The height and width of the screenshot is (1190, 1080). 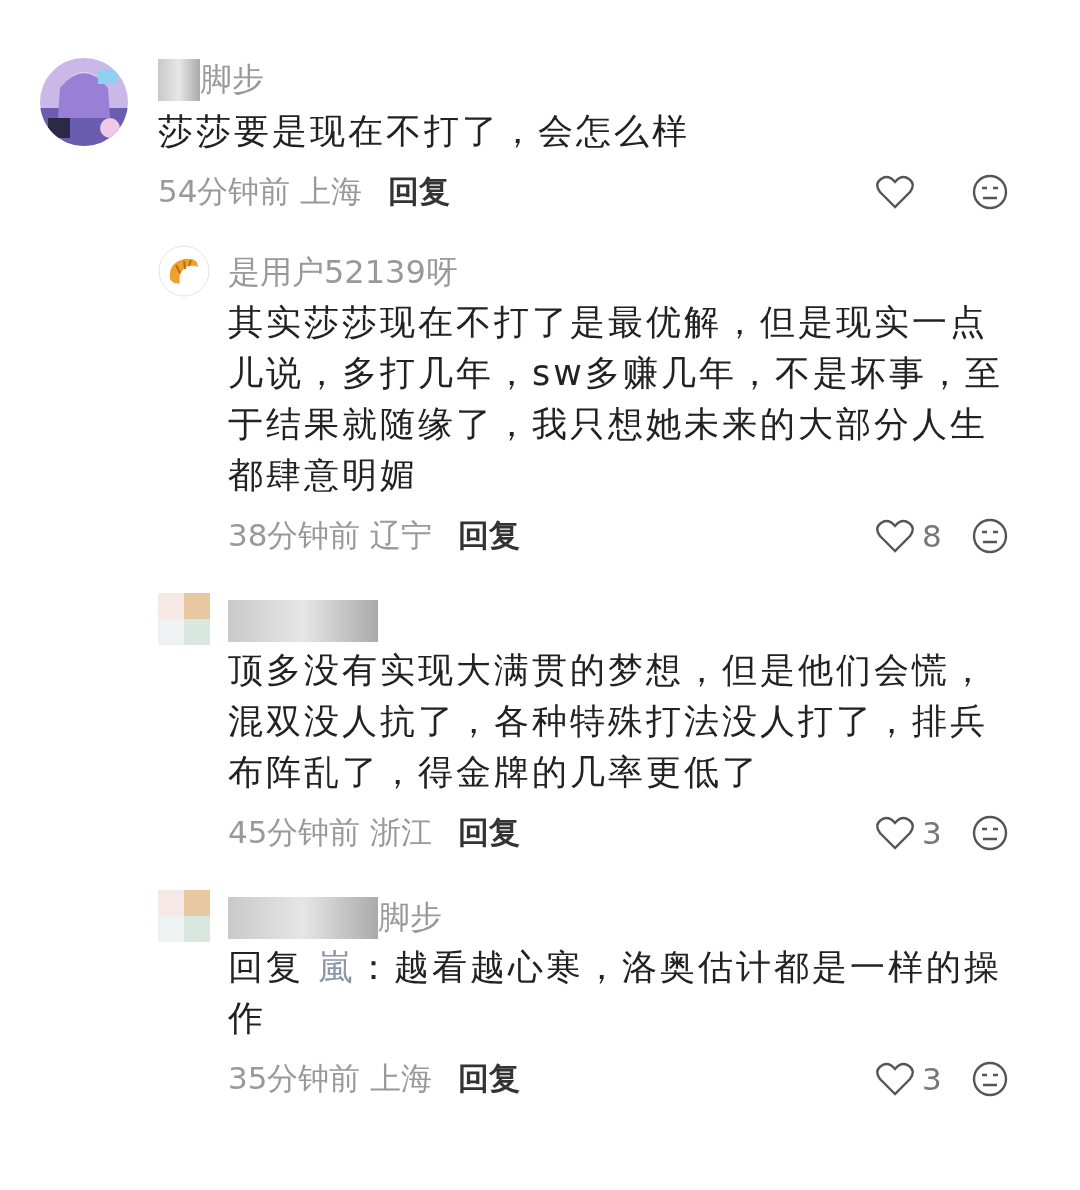 What do you see at coordinates (330, 535) in the screenshot?
I see `comment-time-location: 38分钟前 辽宁` at bounding box center [330, 535].